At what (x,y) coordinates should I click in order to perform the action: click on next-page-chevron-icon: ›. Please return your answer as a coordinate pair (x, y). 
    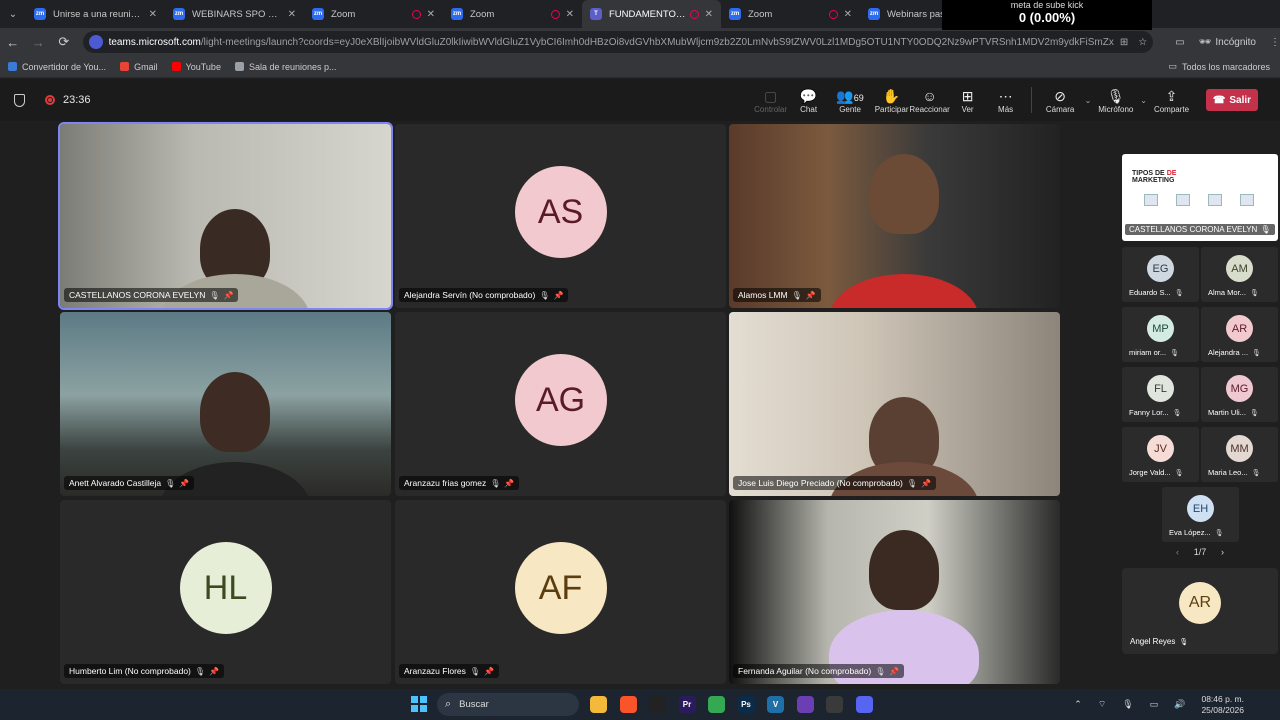
    Looking at the image, I should click on (1222, 552).